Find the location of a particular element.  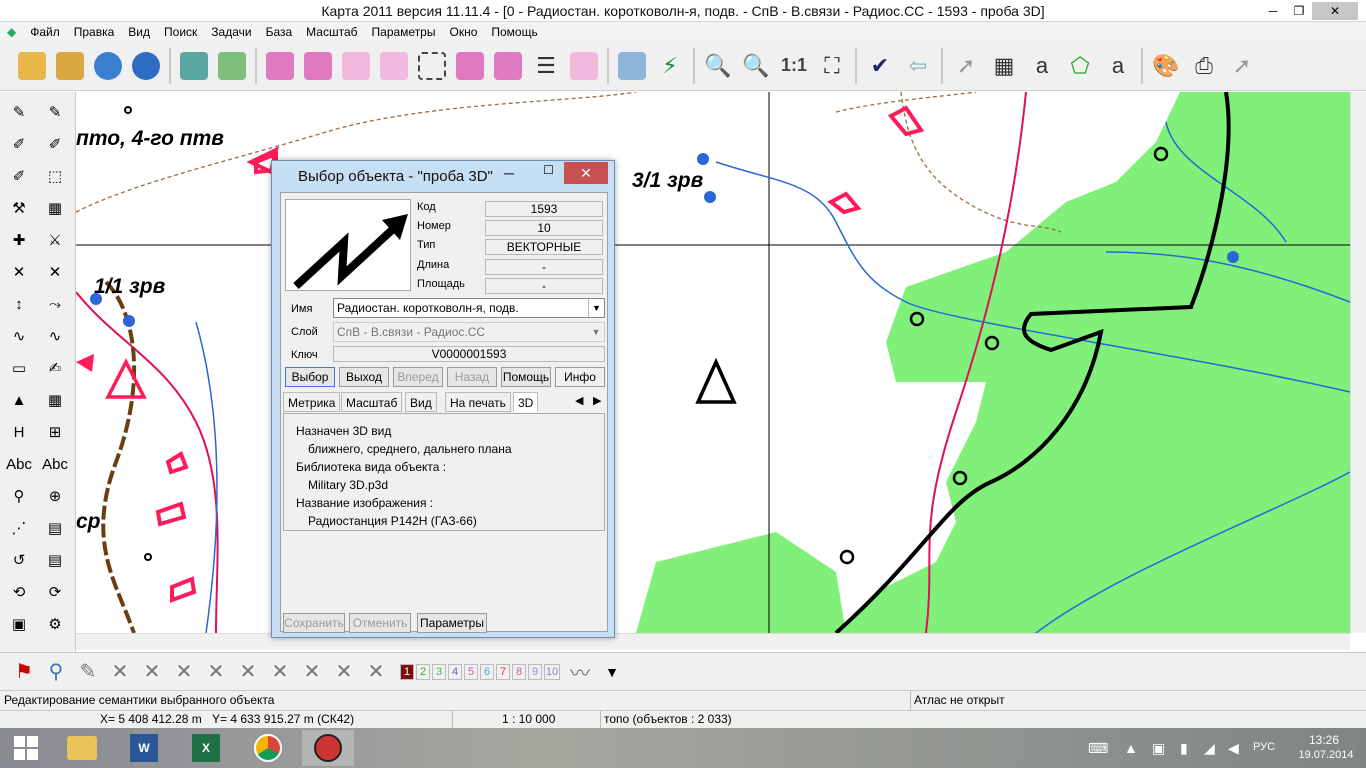

more-cursor-icon: ➚ is located at coordinates (1242, 66).